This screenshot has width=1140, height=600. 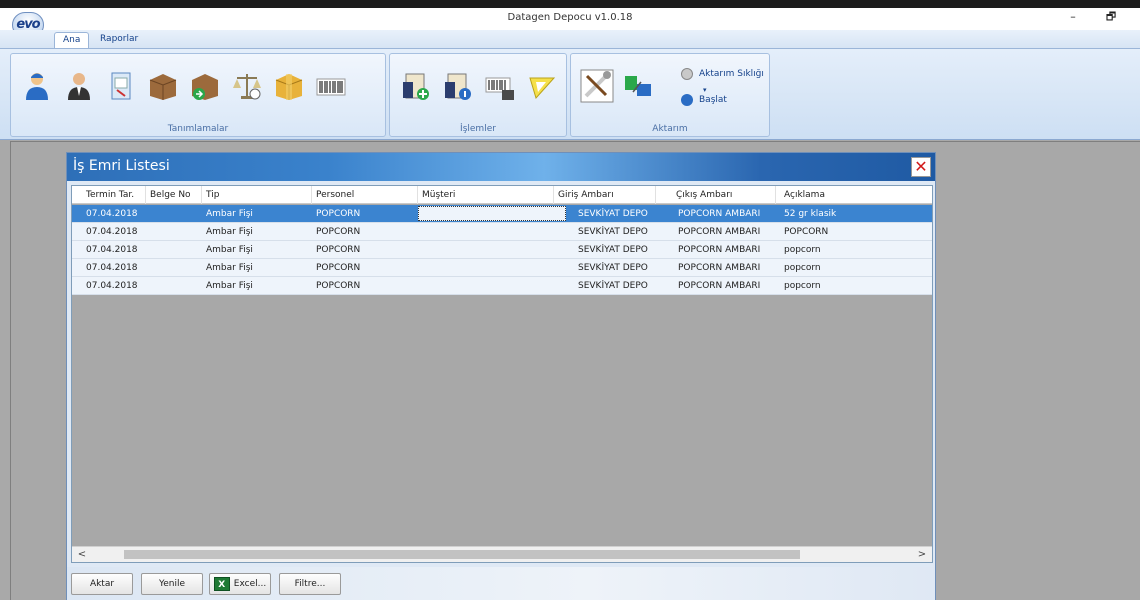 I want to click on pencil-icon, so click(x=542, y=86).